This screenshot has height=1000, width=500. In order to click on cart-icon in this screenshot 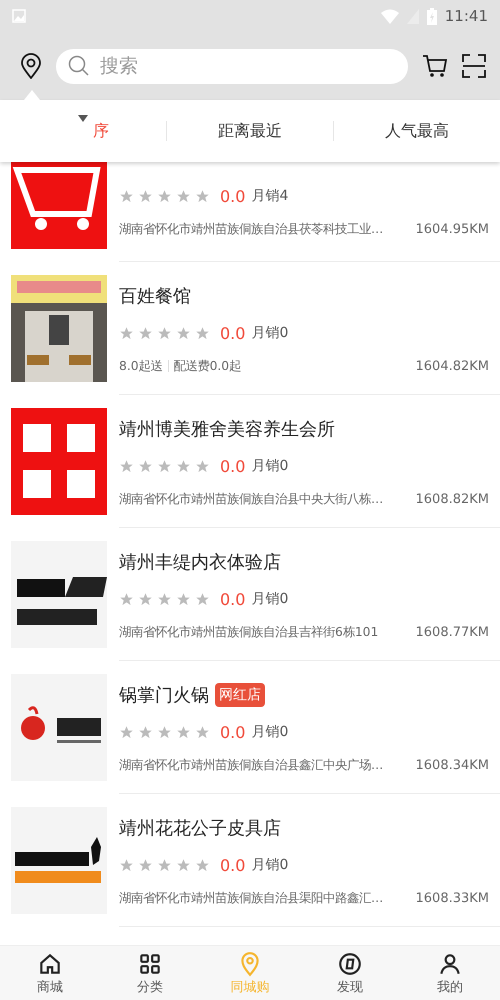, I will do `click(435, 66)`.